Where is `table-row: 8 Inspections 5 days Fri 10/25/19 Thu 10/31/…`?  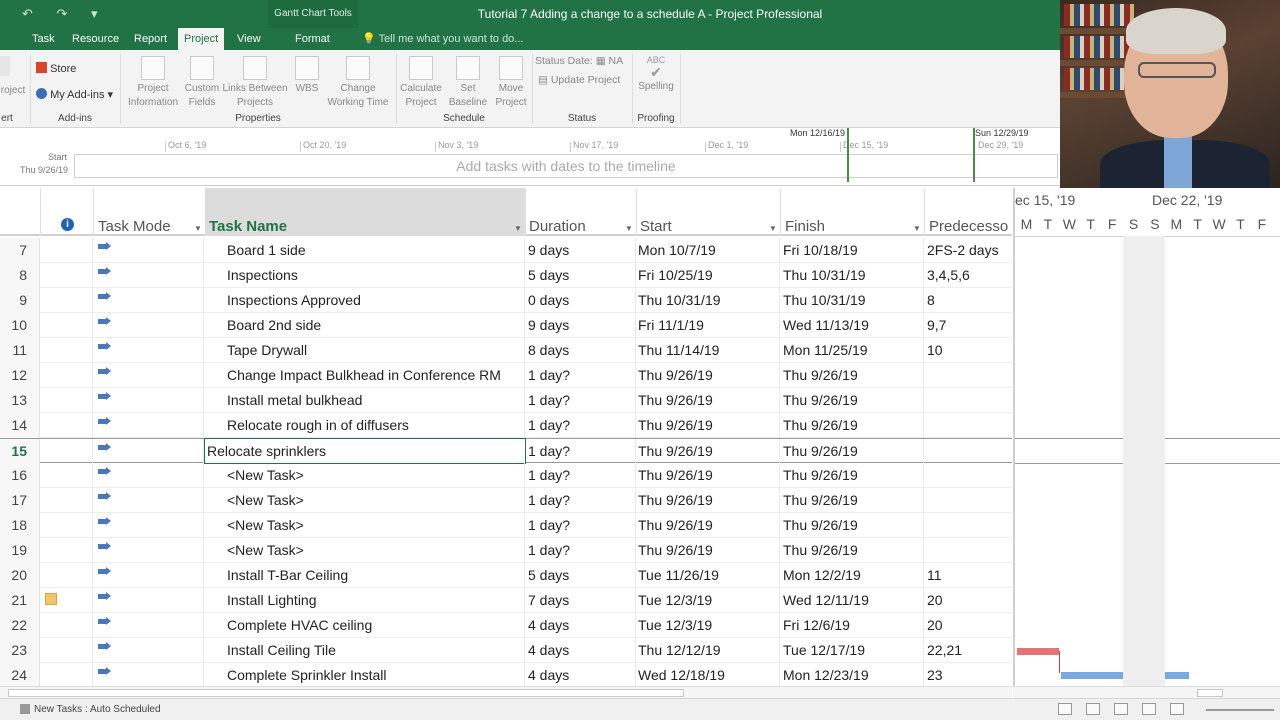 table-row: 8 Inspections 5 days Fri 10/25/19 Thu 10/31/… is located at coordinates (506, 275).